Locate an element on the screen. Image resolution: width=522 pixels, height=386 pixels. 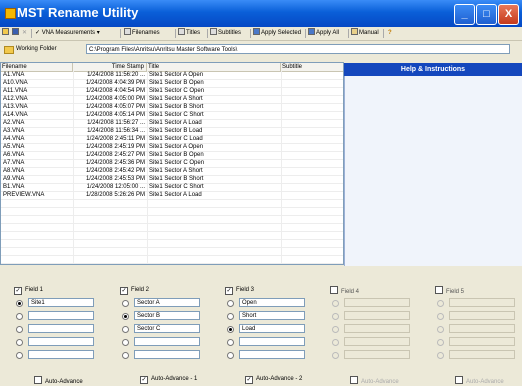
auto-advance-checkbox: ✓ Auto-Advance - 1 is located at coordinates (168, 380).